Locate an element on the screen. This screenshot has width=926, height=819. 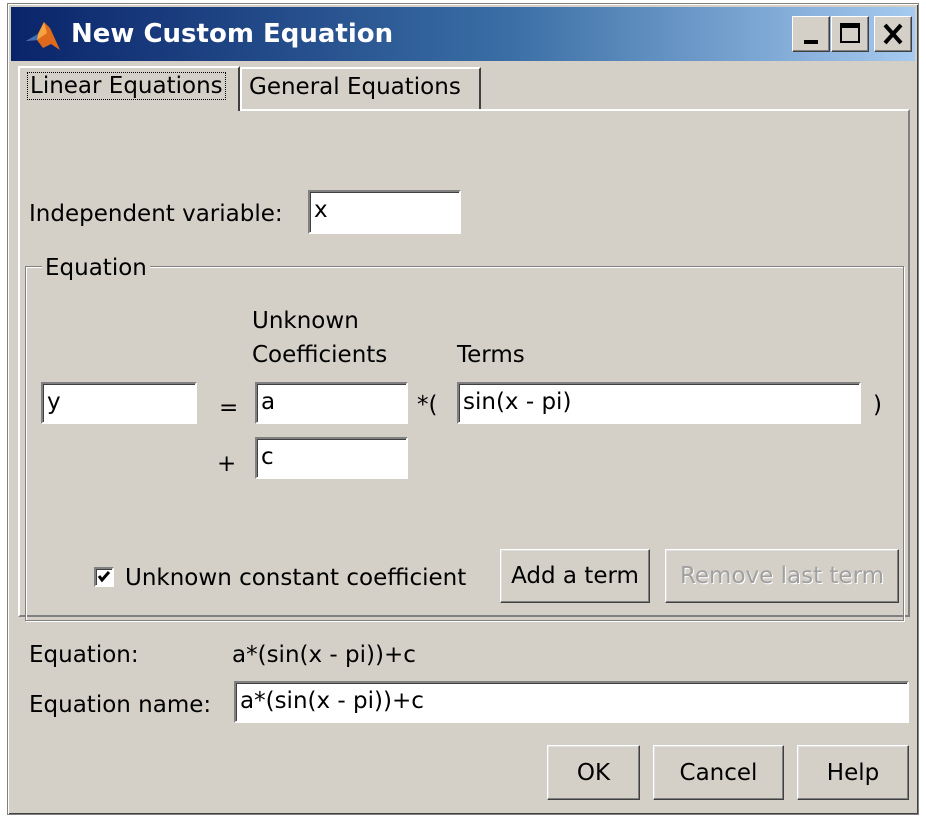
coefficients-header-line2: Coefficients is located at coordinates (320, 355).